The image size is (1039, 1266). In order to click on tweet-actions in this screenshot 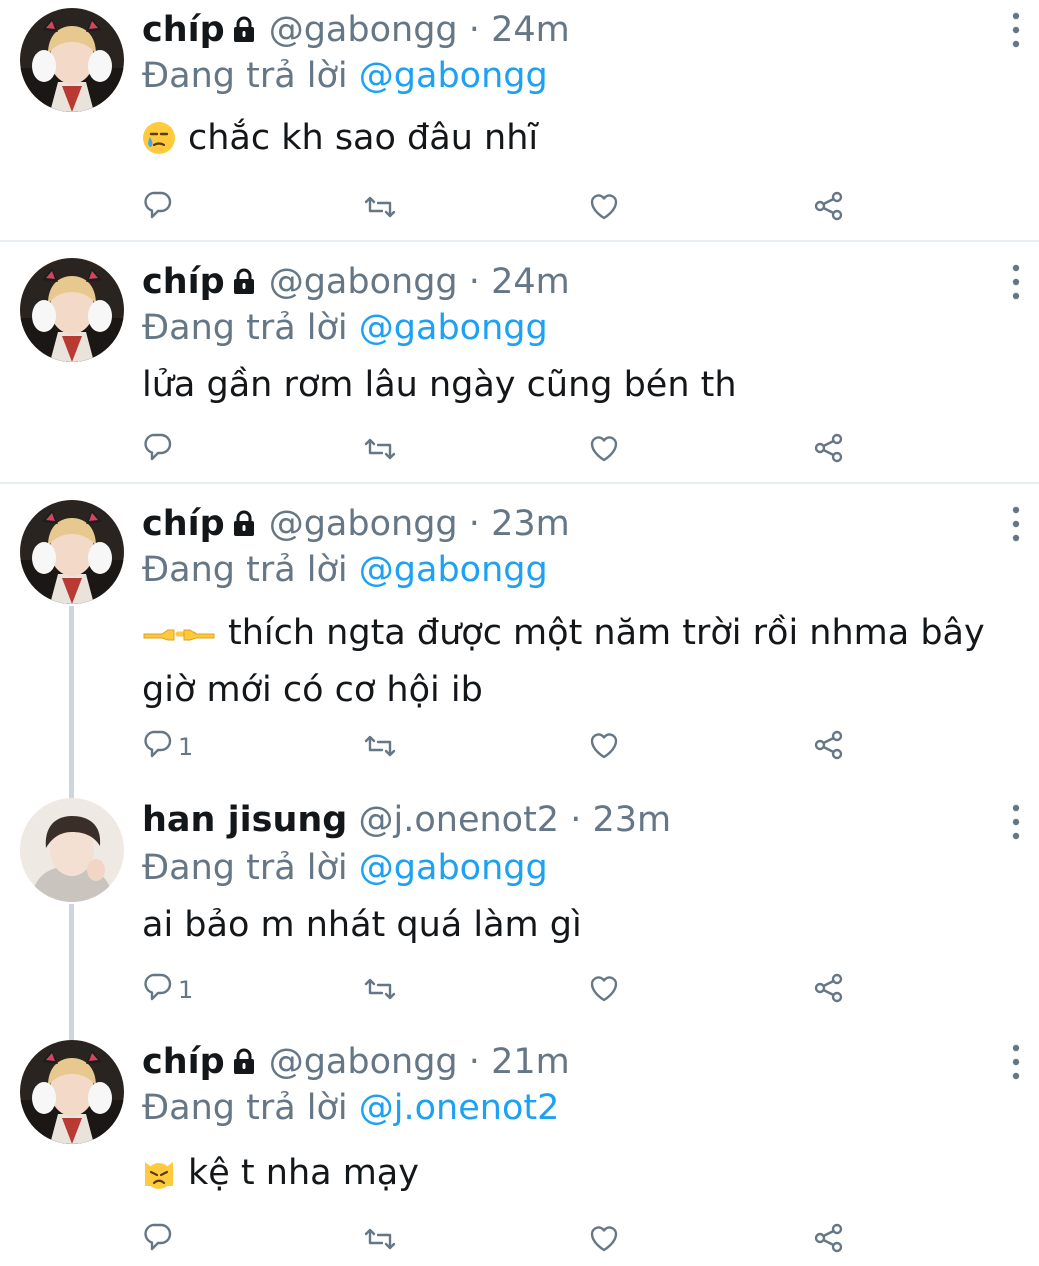, I will do `click(519, 450)`.